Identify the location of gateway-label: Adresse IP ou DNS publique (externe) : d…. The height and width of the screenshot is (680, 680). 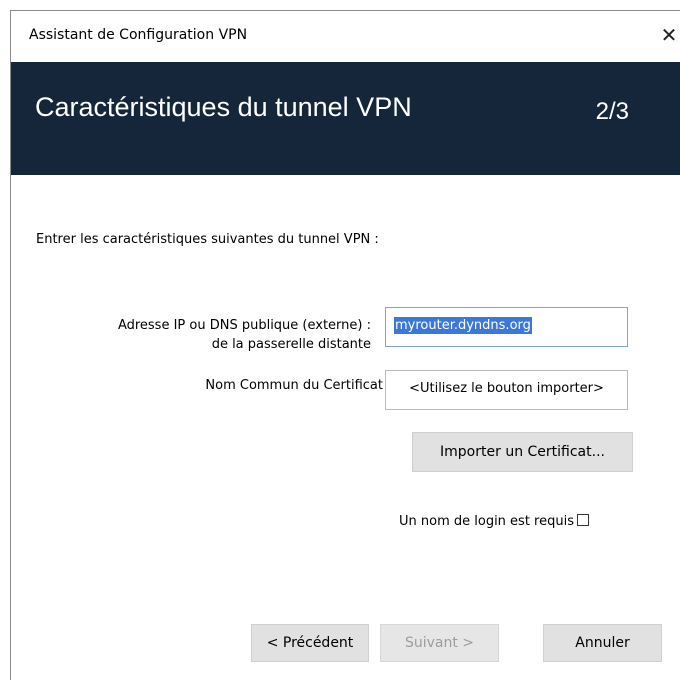
(211, 335).